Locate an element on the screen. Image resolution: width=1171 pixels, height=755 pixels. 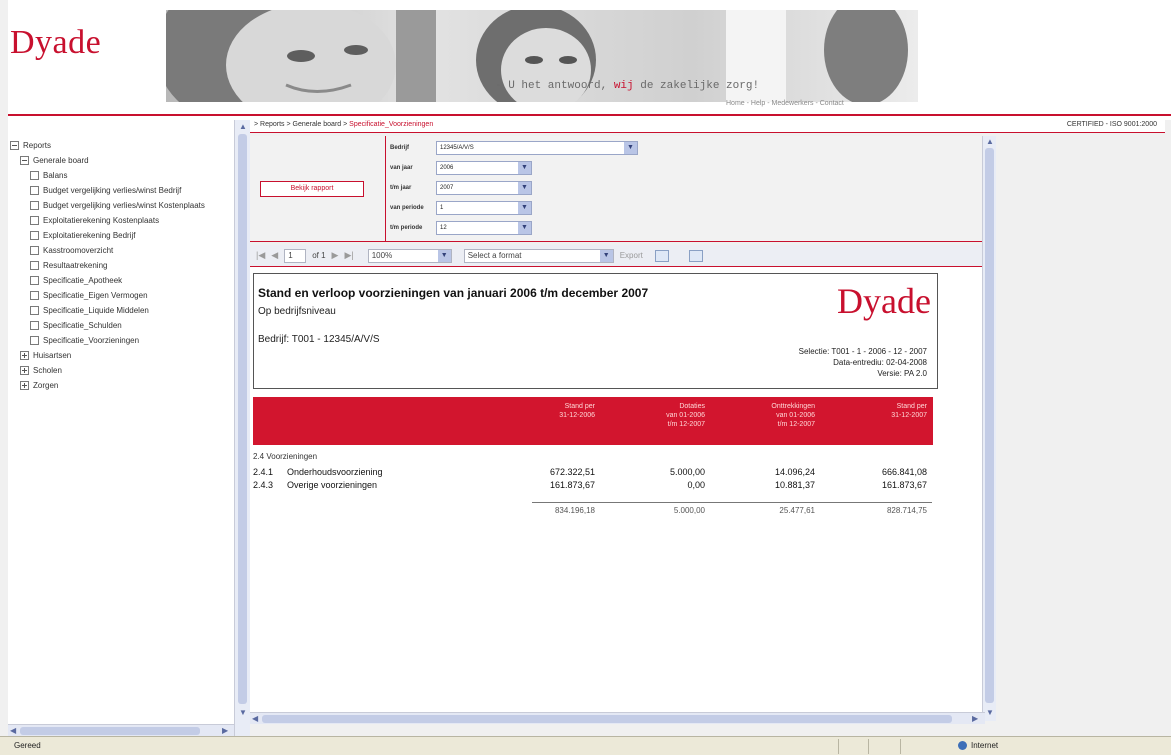
tree-item: Scholen is located at coordinates (122, 370).